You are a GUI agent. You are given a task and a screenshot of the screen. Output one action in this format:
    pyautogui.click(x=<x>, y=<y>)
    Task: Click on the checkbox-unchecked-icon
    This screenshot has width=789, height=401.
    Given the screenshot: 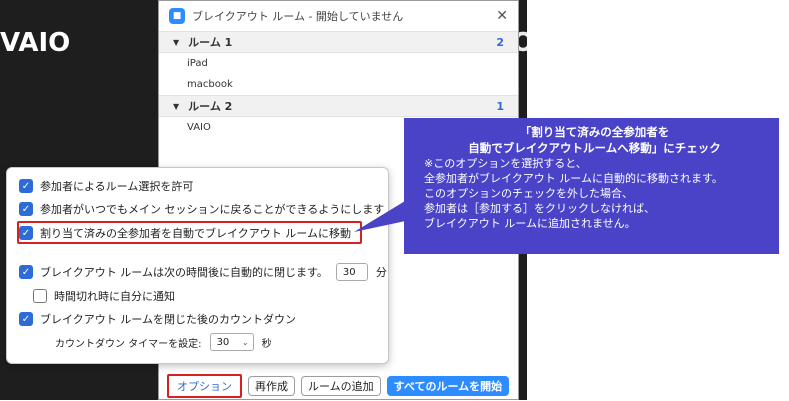 What is the action you would take?
    pyautogui.click(x=40, y=296)
    